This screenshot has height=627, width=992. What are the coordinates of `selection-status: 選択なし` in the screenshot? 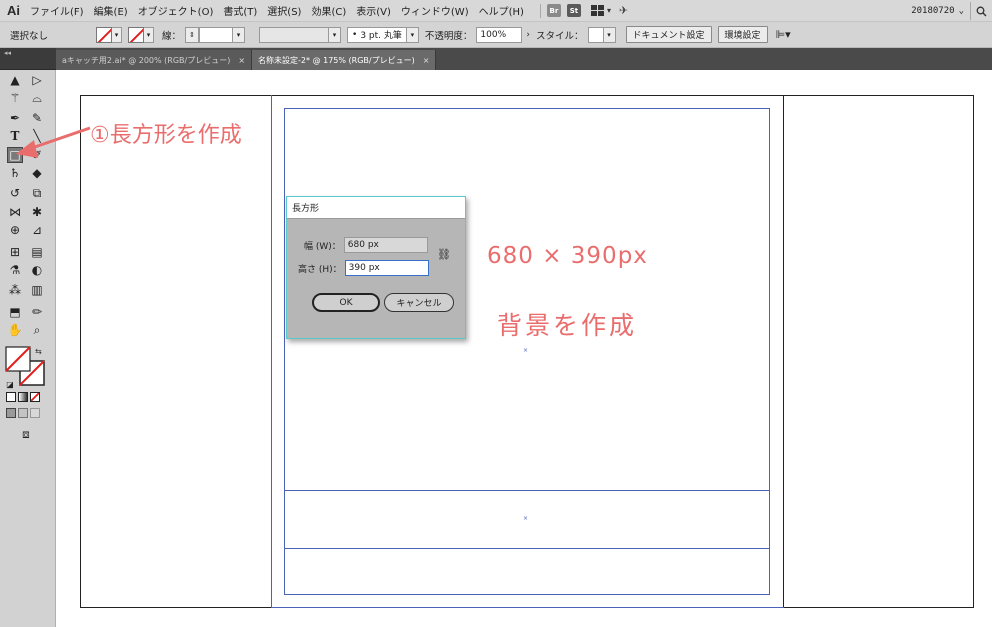 It's located at (29, 36).